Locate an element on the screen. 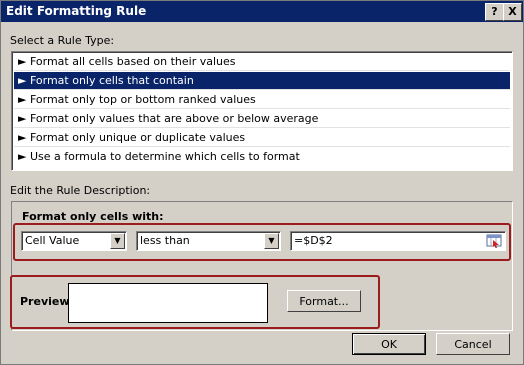 The image size is (524, 365). preview-label: Preview: is located at coordinates (47, 301).